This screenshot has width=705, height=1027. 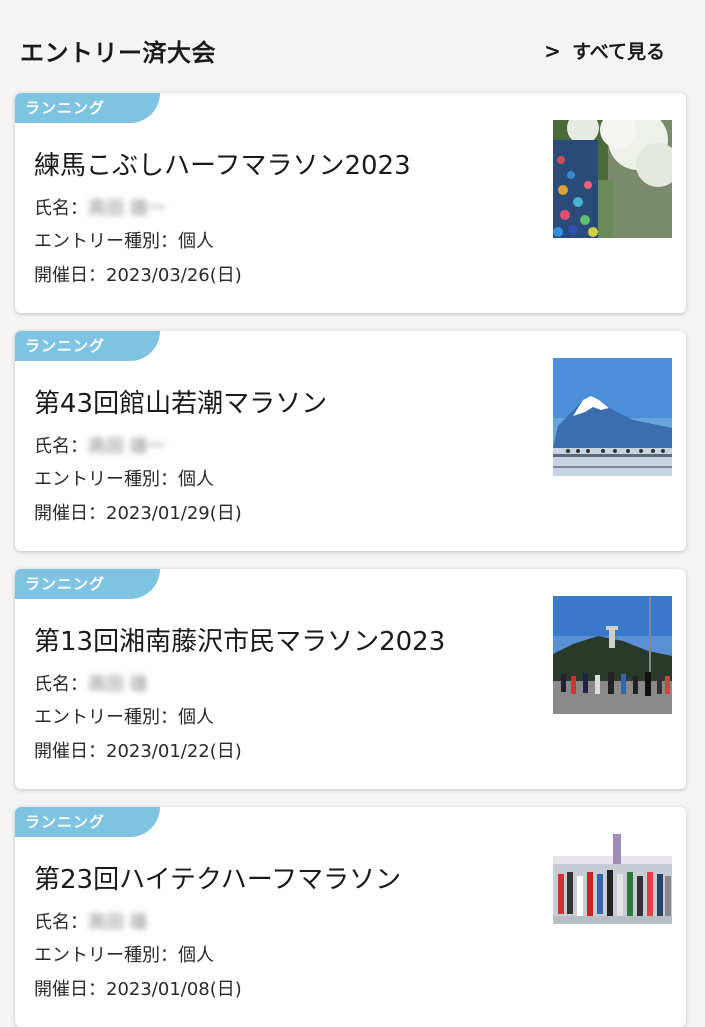 I want to click on event-title: 第13回湘南藤沢市民マラソン2023, so click(x=240, y=642).